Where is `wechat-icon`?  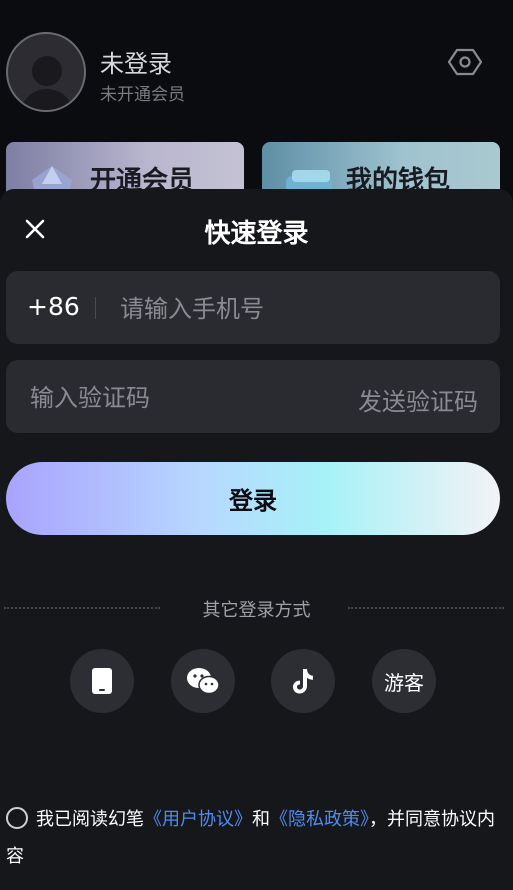 wechat-icon is located at coordinates (203, 681).